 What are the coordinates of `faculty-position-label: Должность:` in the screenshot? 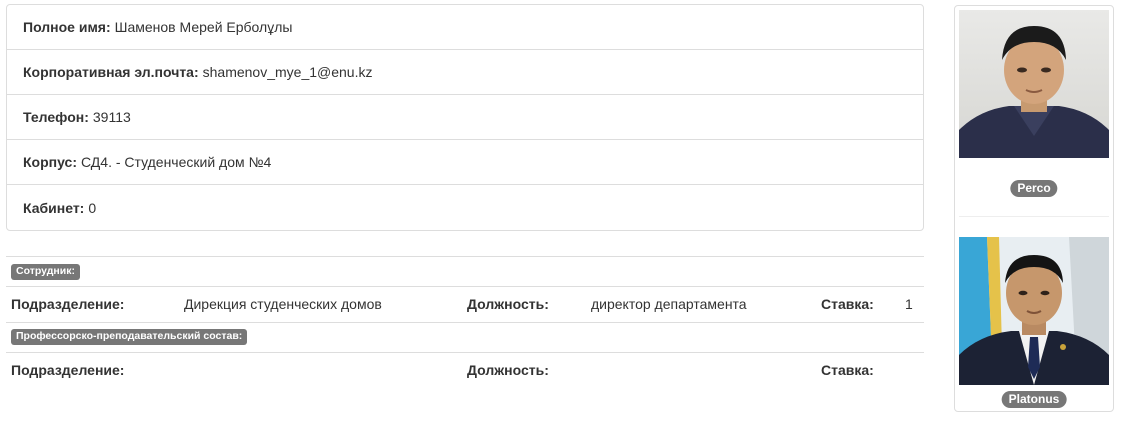 It's located at (508, 370).